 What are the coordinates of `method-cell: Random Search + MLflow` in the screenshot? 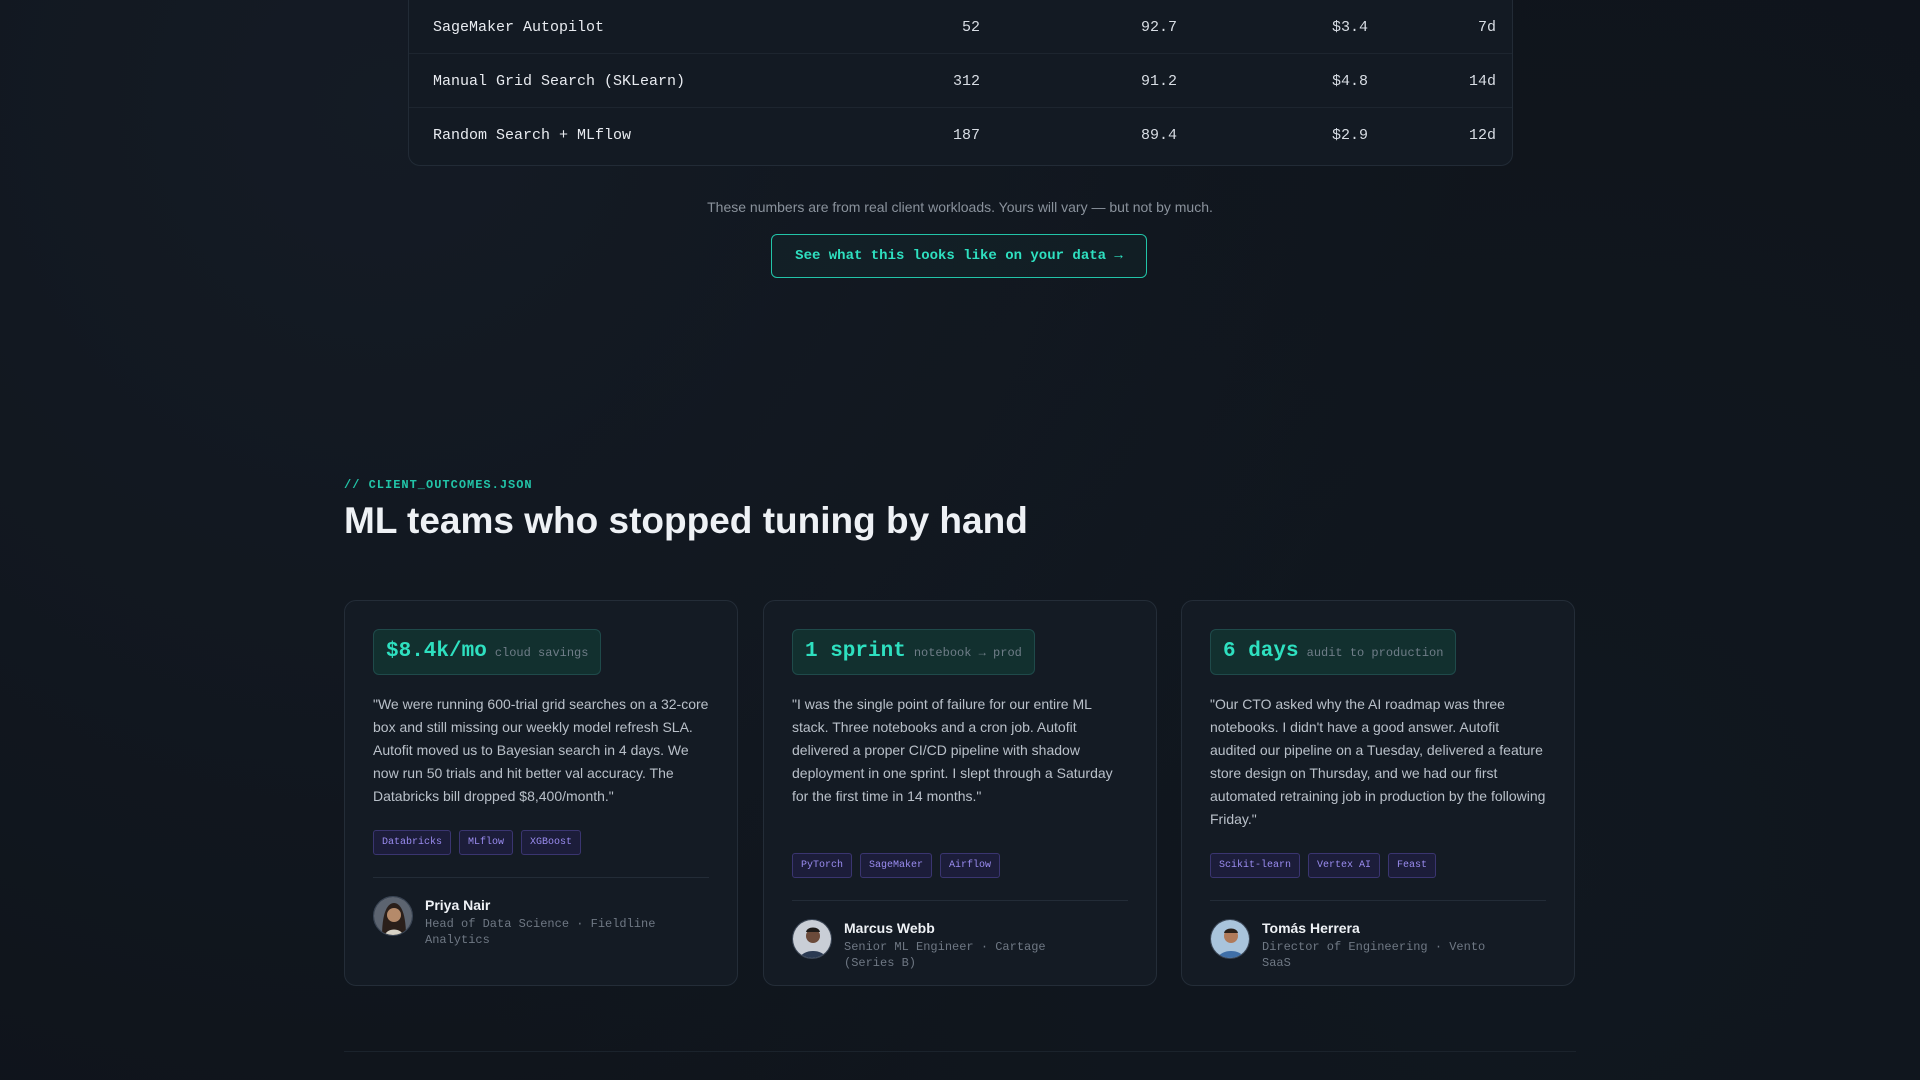 It's located at (532, 135).